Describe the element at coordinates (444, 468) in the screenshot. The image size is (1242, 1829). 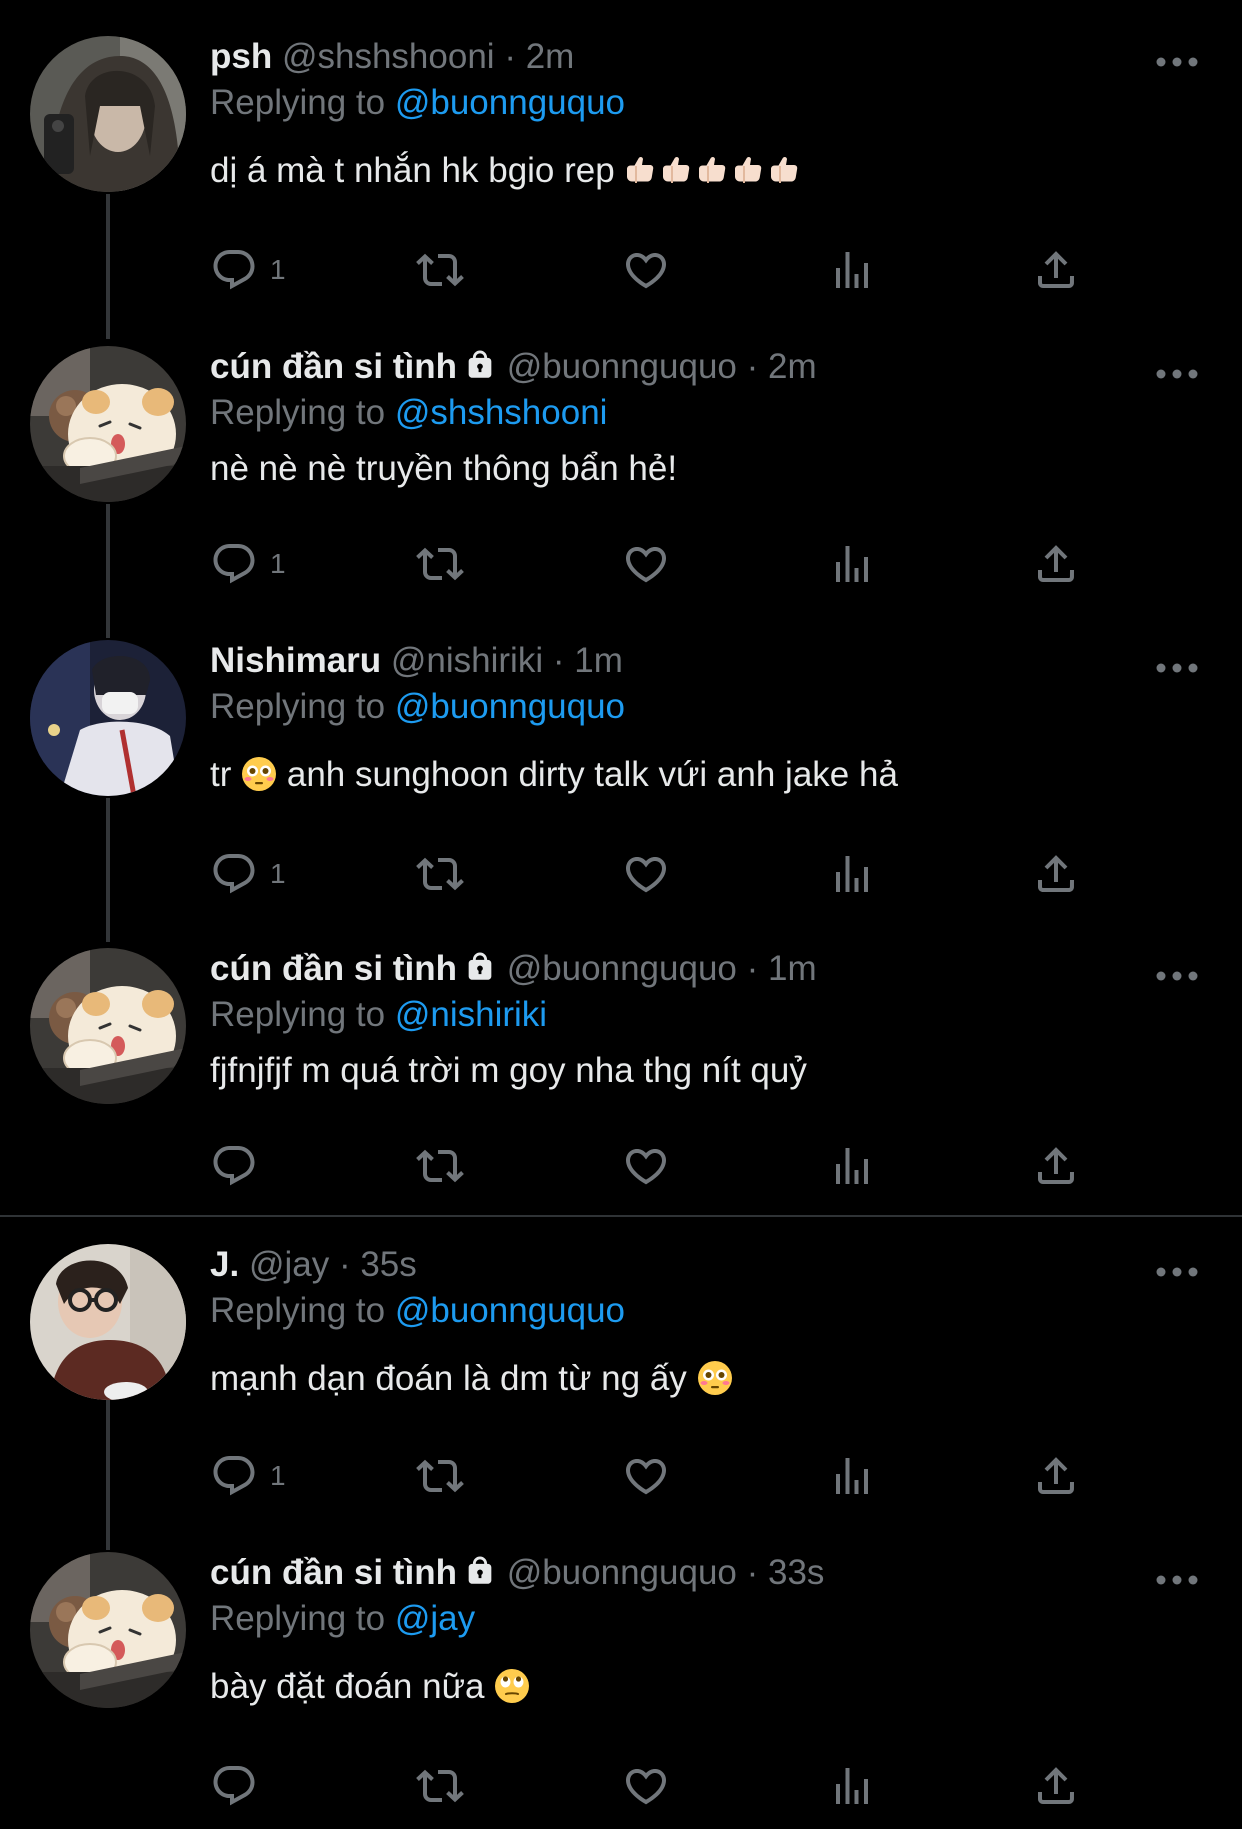
I see `tweet-body: nè nè nè truyền thông bẩn hẻ!` at that location.